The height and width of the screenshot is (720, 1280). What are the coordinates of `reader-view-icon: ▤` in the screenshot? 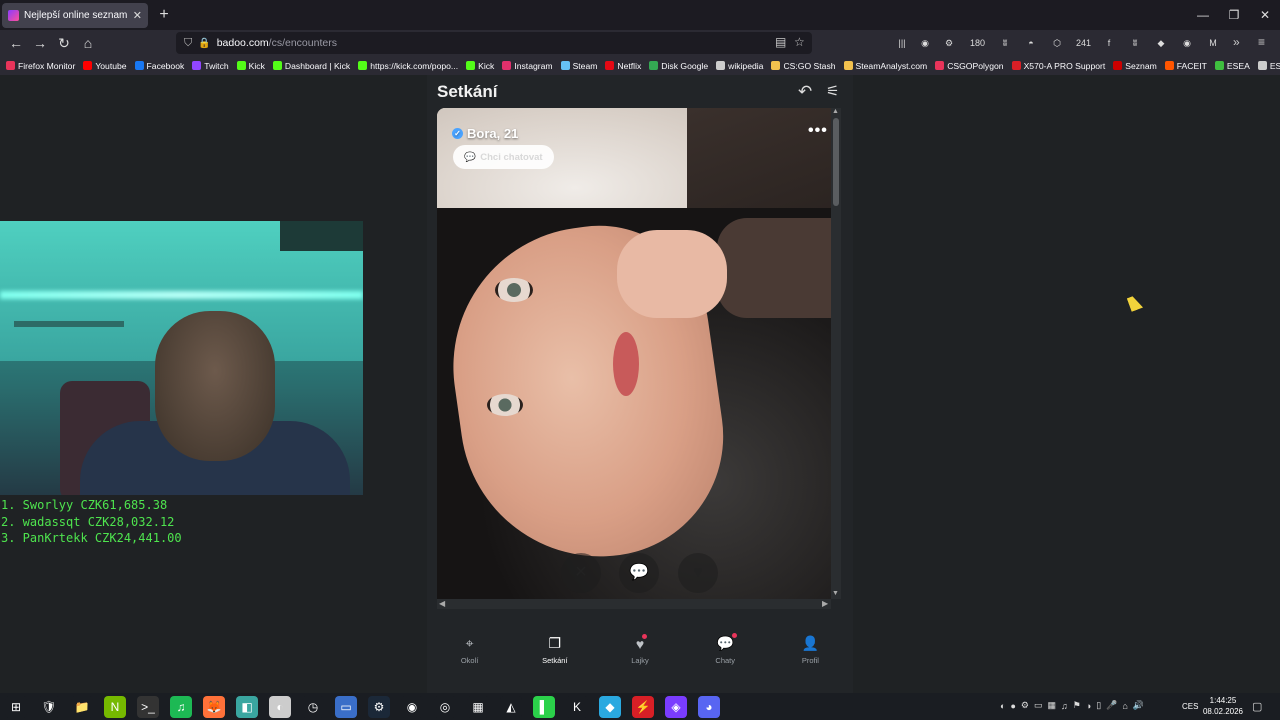 It's located at (780, 42).